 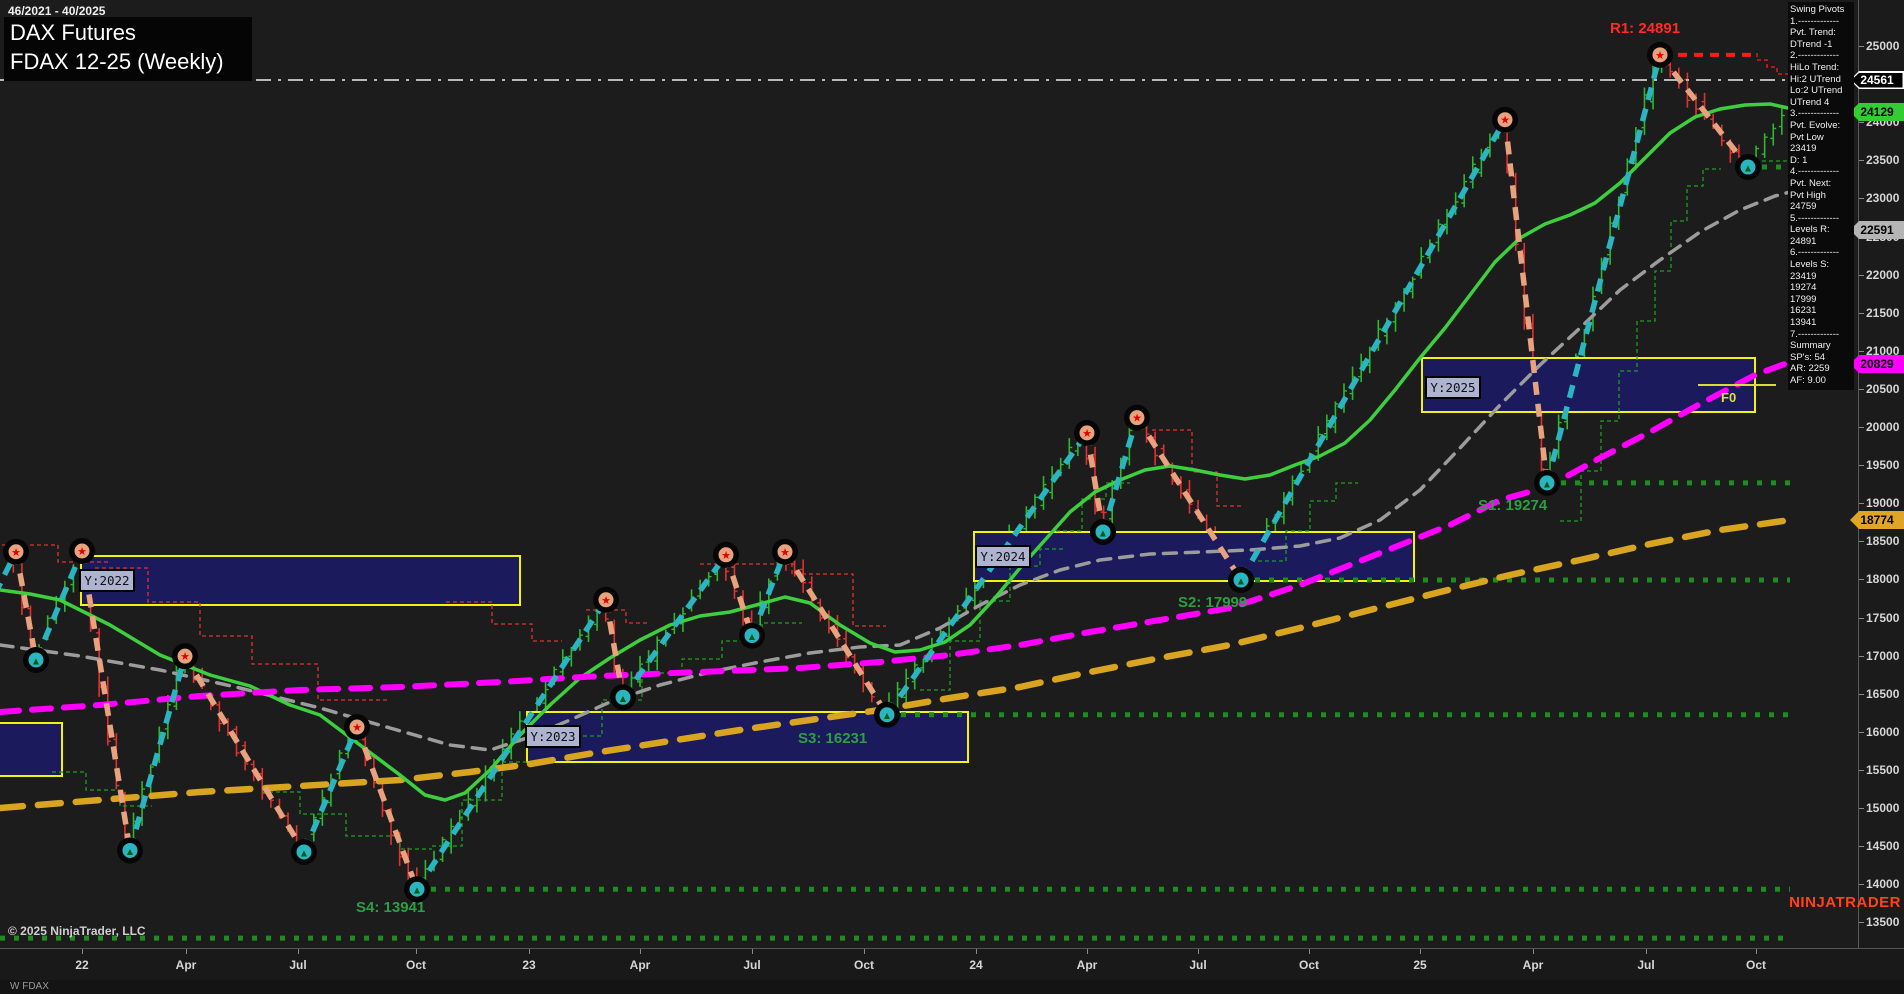 What do you see at coordinates (1808, 195) in the screenshot?
I see `swing-panel-line: Pvt High` at bounding box center [1808, 195].